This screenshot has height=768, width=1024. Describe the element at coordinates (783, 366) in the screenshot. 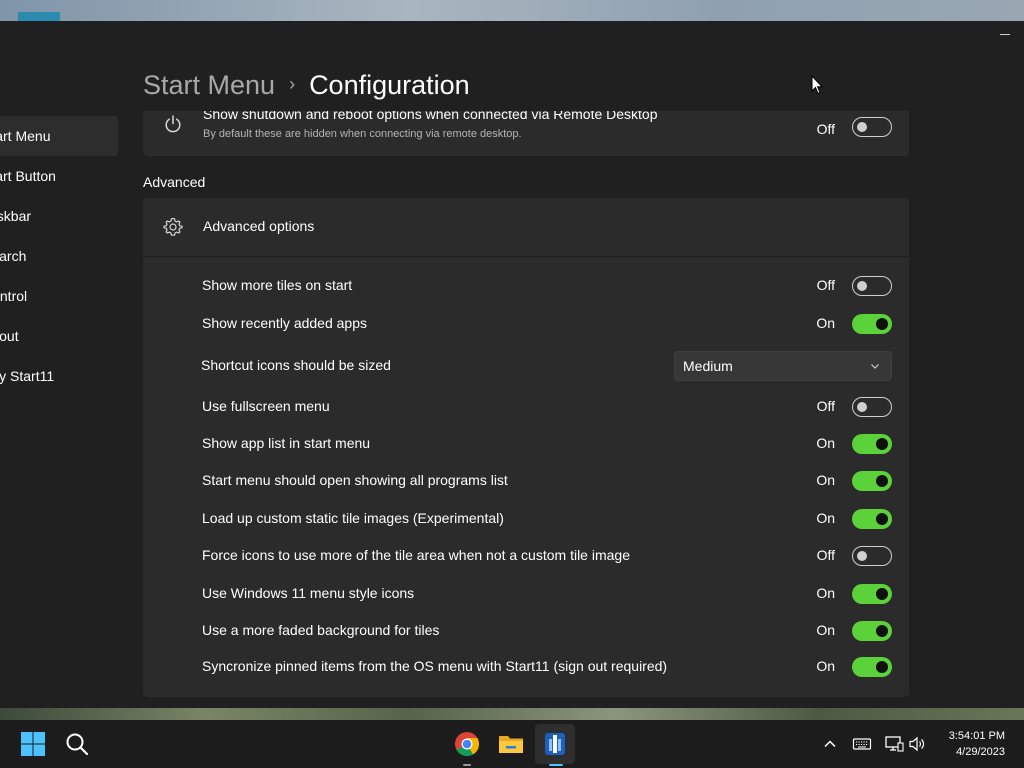

I see `icon-size-dropdown: Medium` at that location.